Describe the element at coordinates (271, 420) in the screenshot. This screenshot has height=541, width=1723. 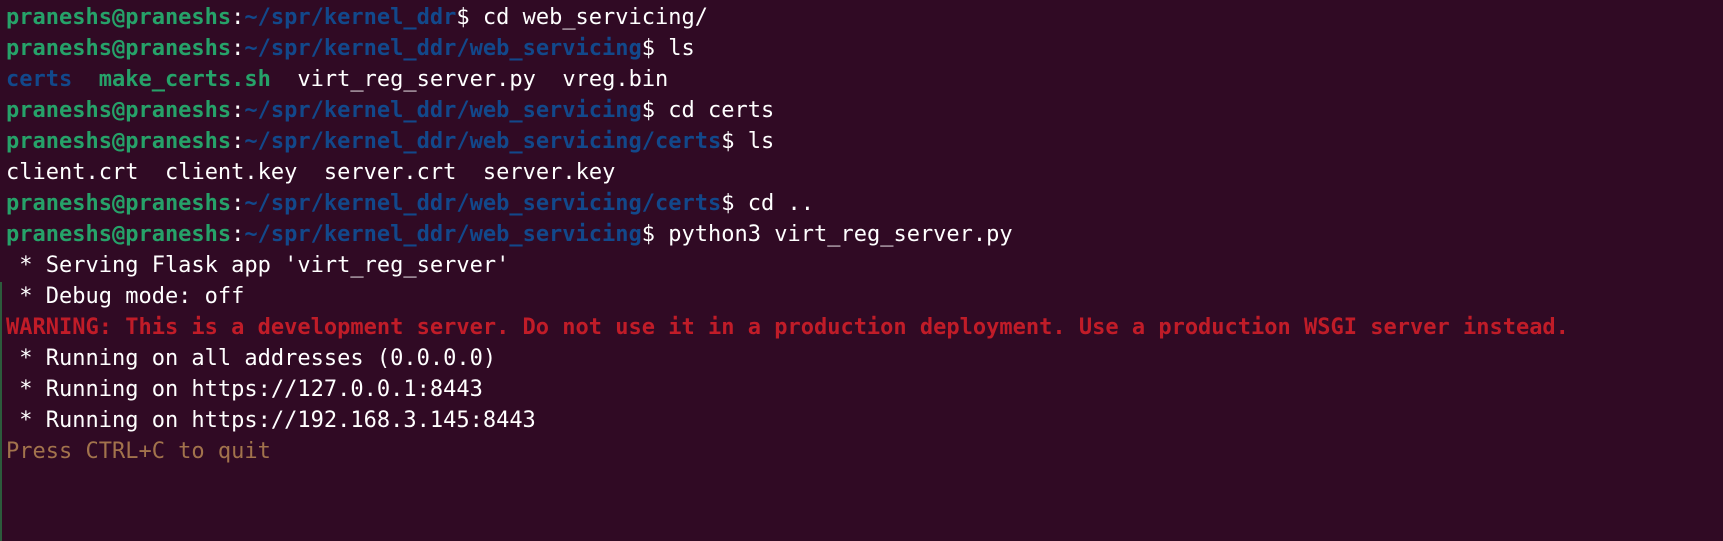
I see `output-line: * Running on https://192.168.3.145:8443` at that location.